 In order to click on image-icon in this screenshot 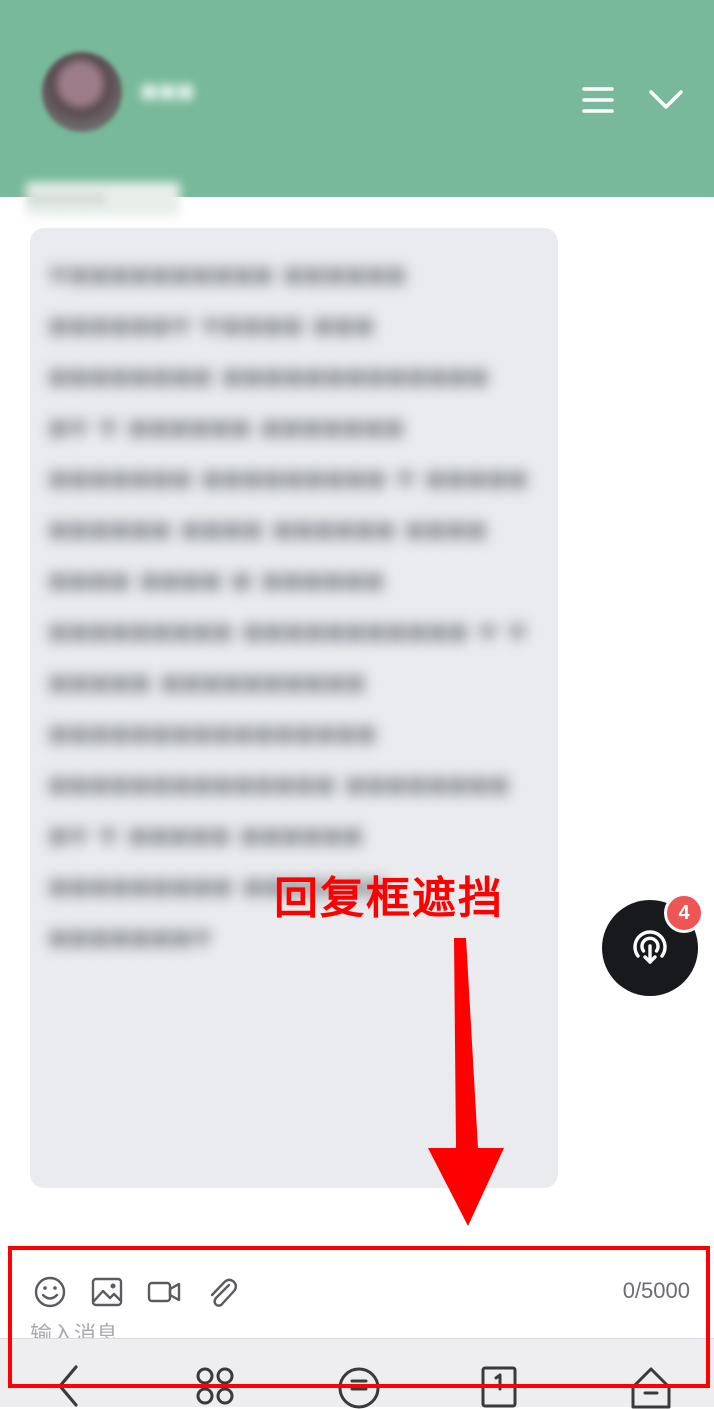, I will do `click(107, 1292)`.